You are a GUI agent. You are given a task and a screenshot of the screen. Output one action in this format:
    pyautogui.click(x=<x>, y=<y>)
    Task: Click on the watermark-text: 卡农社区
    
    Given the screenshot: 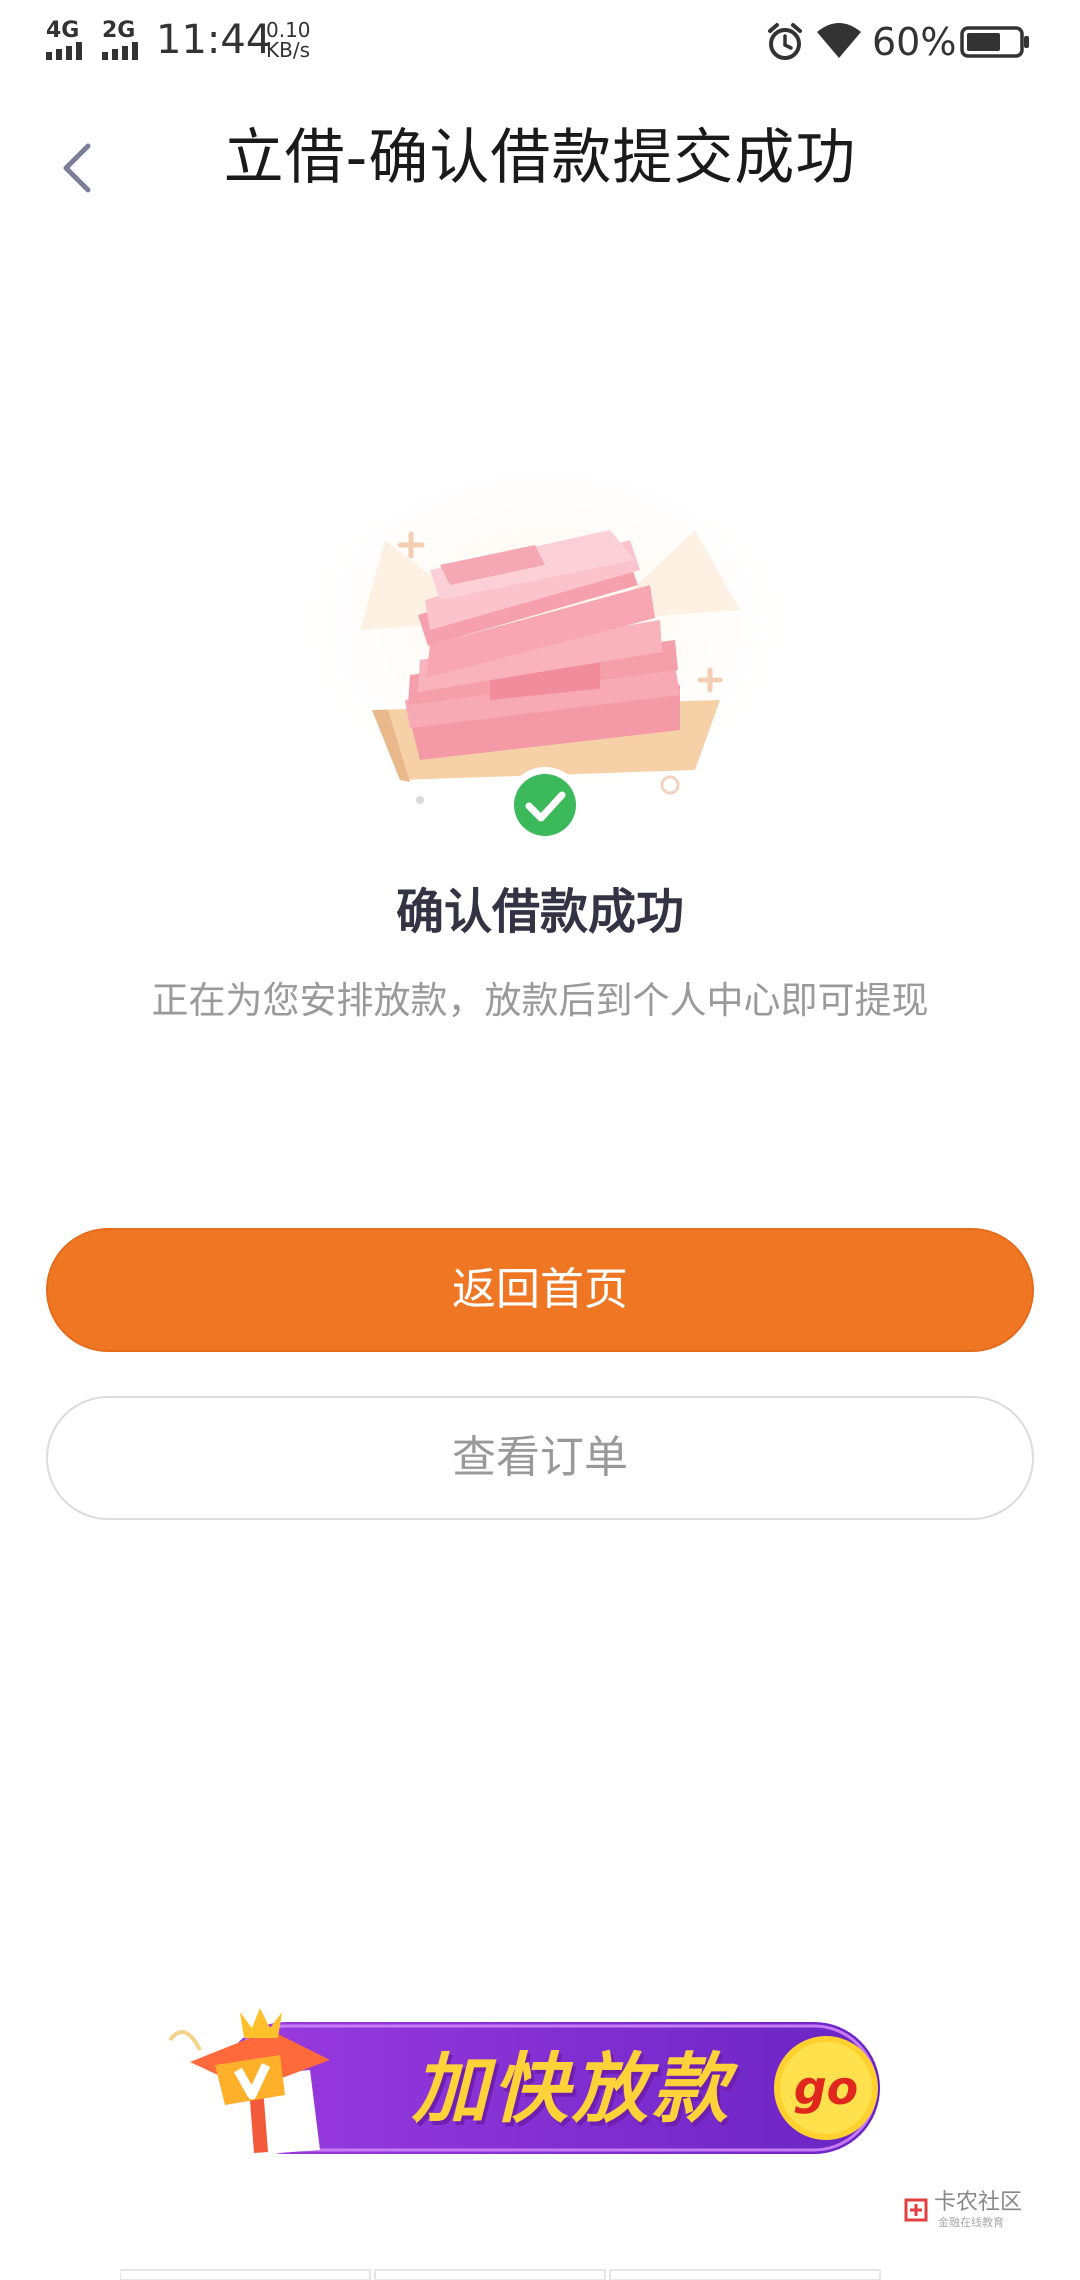 What is the action you would take?
    pyautogui.click(x=978, y=2202)
    